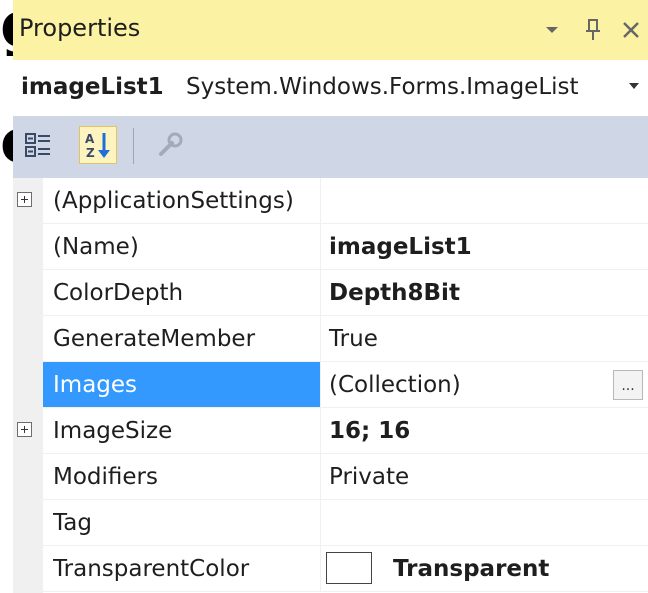 The image size is (648, 593). What do you see at coordinates (133, 146) in the screenshot?
I see `toolbar-separator` at bounding box center [133, 146].